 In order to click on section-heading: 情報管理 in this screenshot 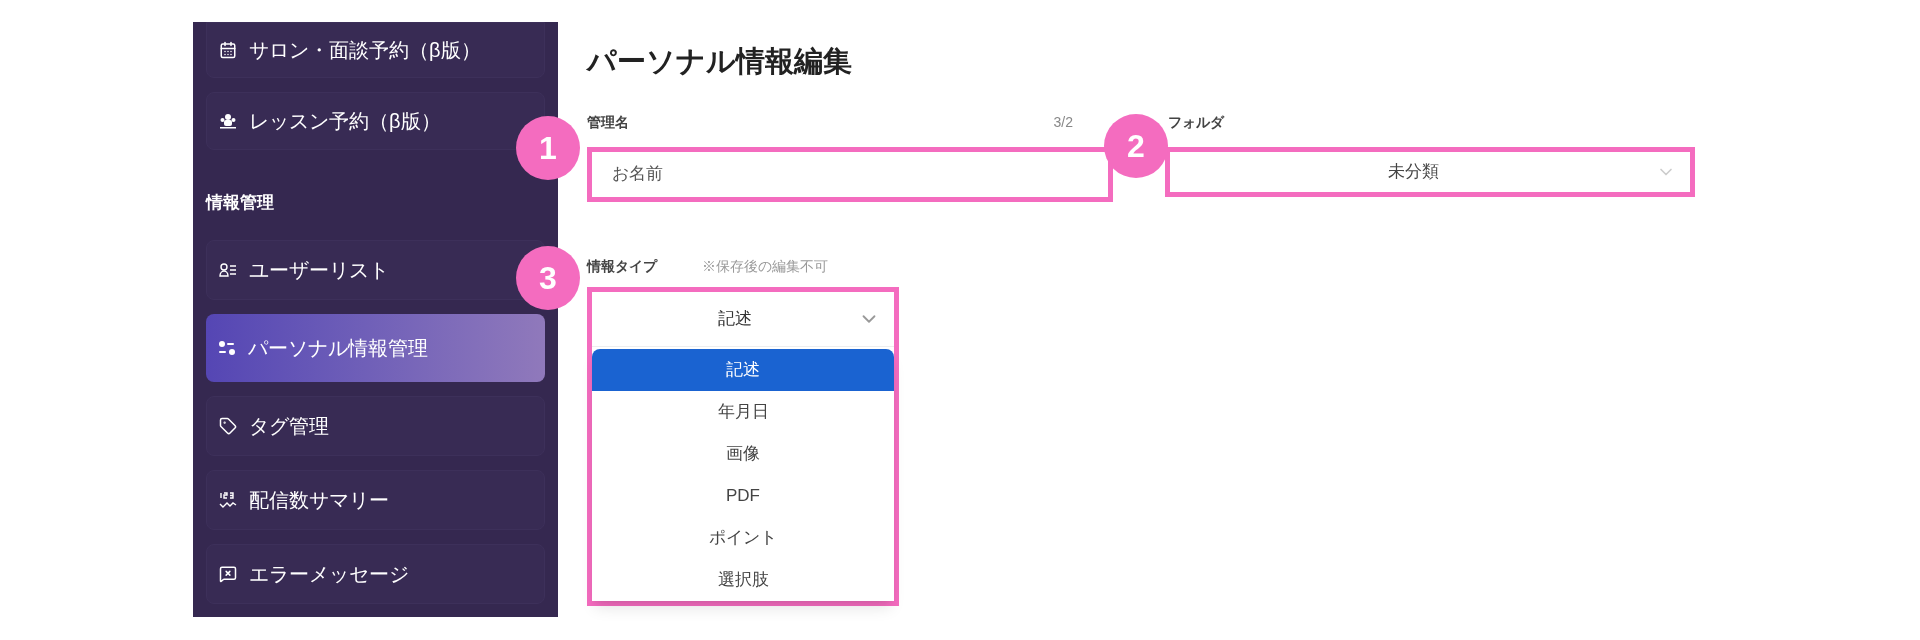, I will do `click(240, 203)`.